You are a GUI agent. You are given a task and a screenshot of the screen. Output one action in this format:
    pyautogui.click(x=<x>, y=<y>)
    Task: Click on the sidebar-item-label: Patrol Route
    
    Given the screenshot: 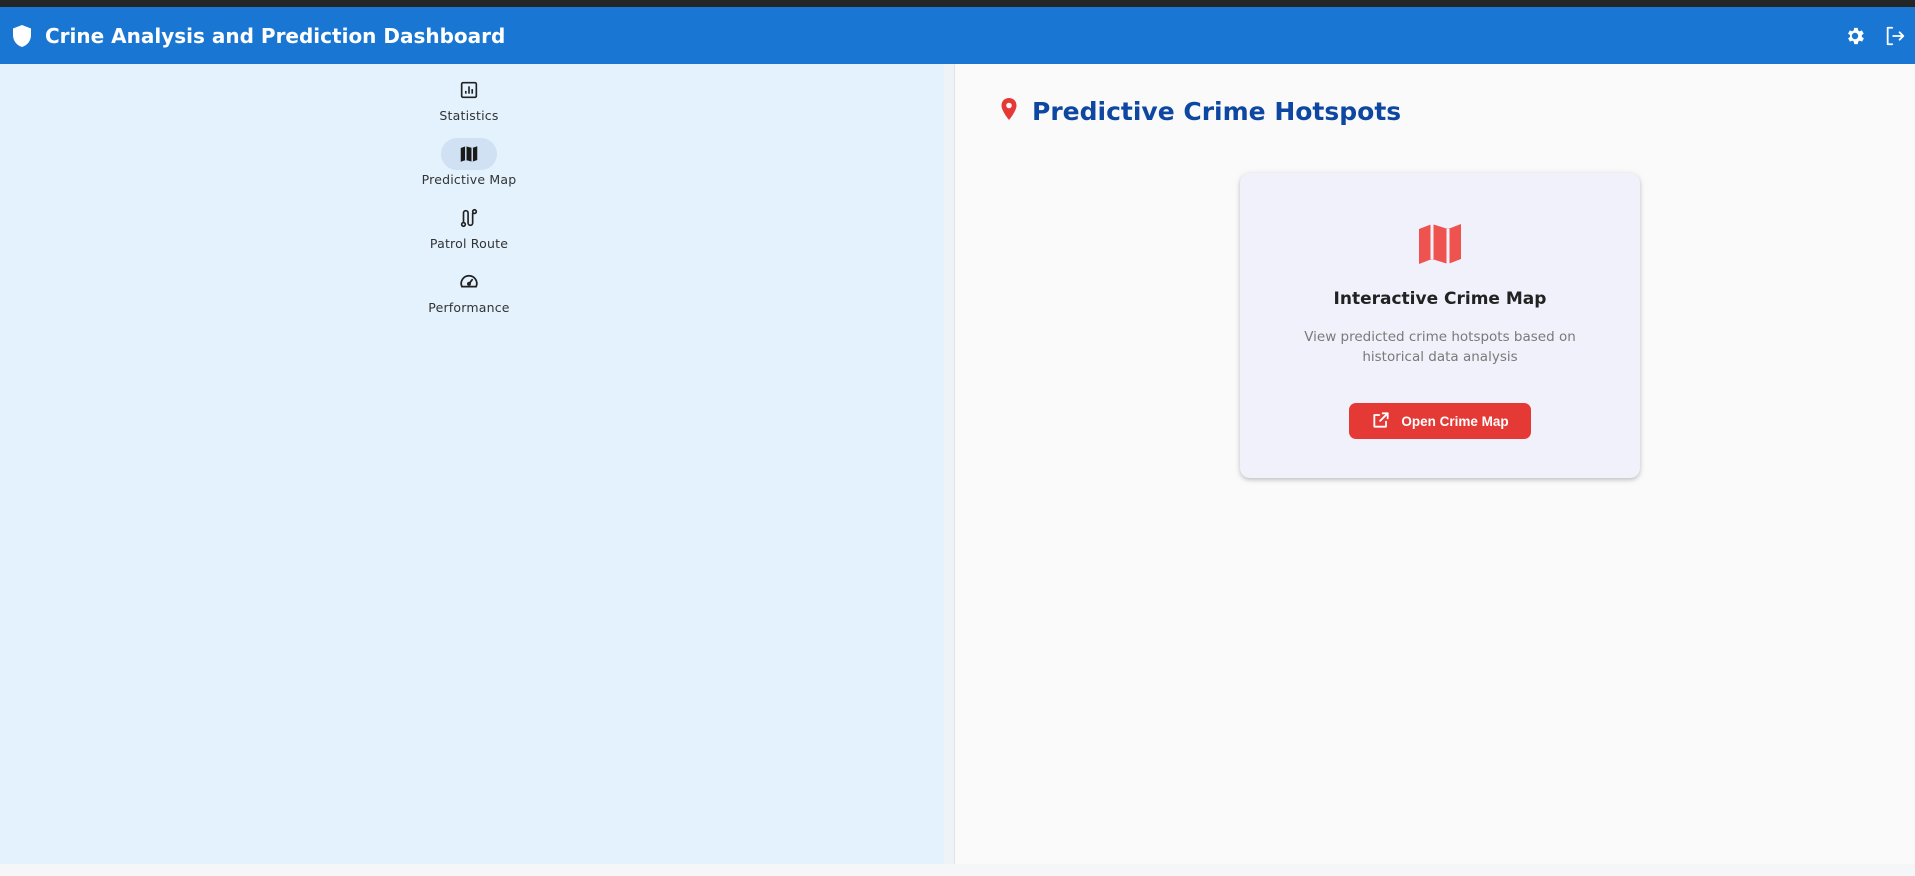 What is the action you would take?
    pyautogui.click(x=469, y=243)
    